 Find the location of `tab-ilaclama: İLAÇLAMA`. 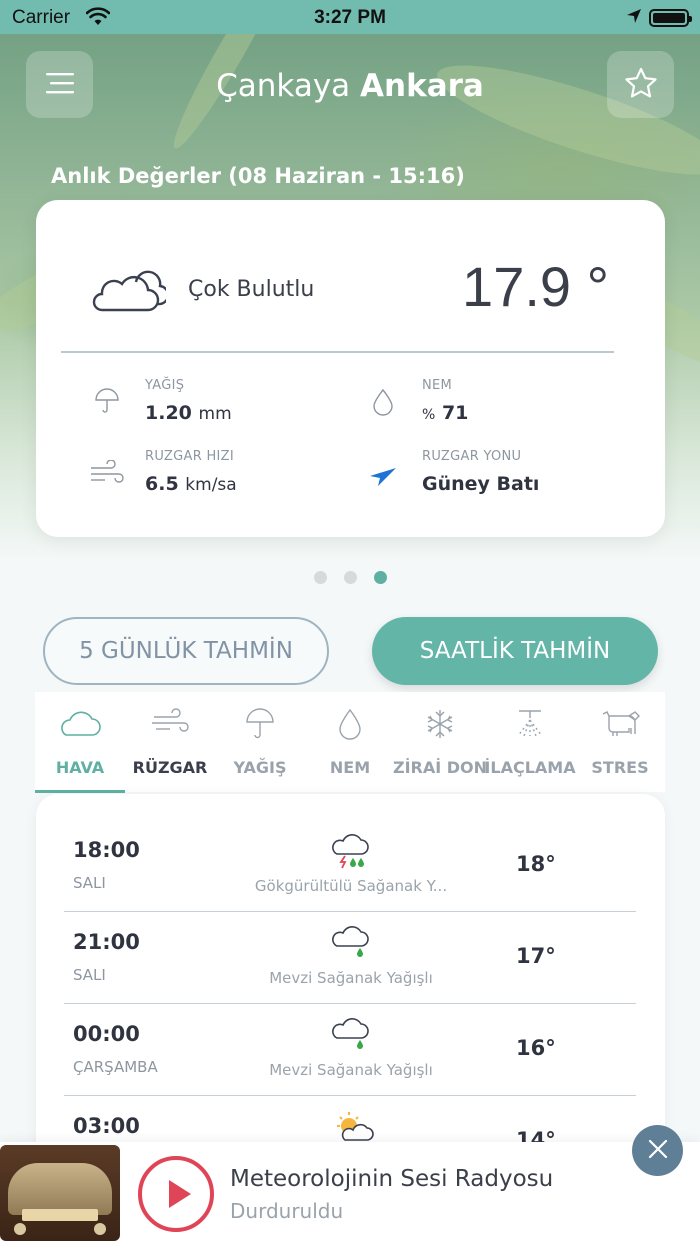

tab-ilaclama: İLAÇLAMA is located at coordinates (530, 742).